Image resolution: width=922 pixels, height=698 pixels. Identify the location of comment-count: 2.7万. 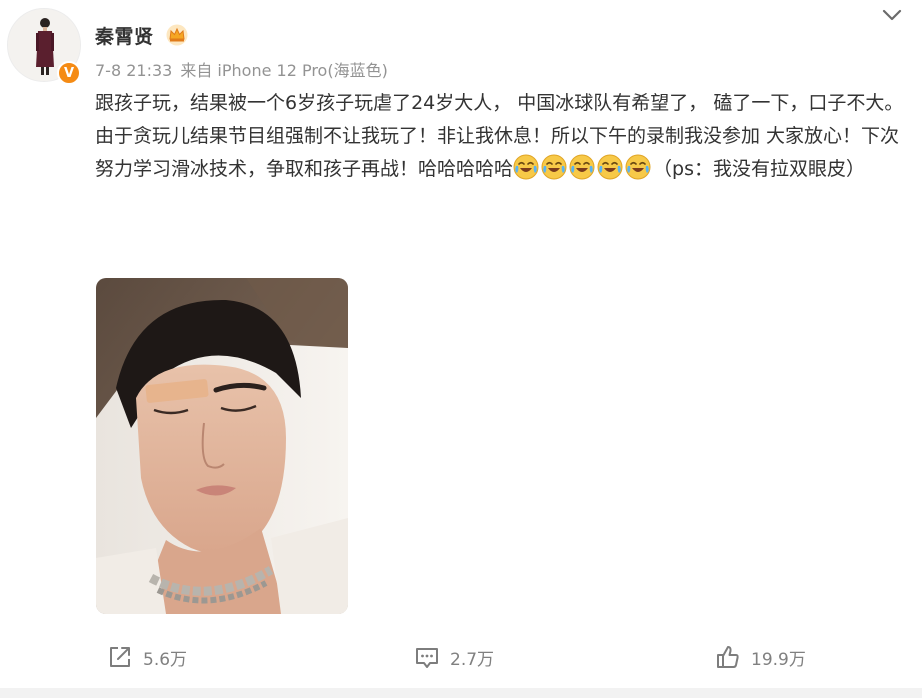
(472, 659).